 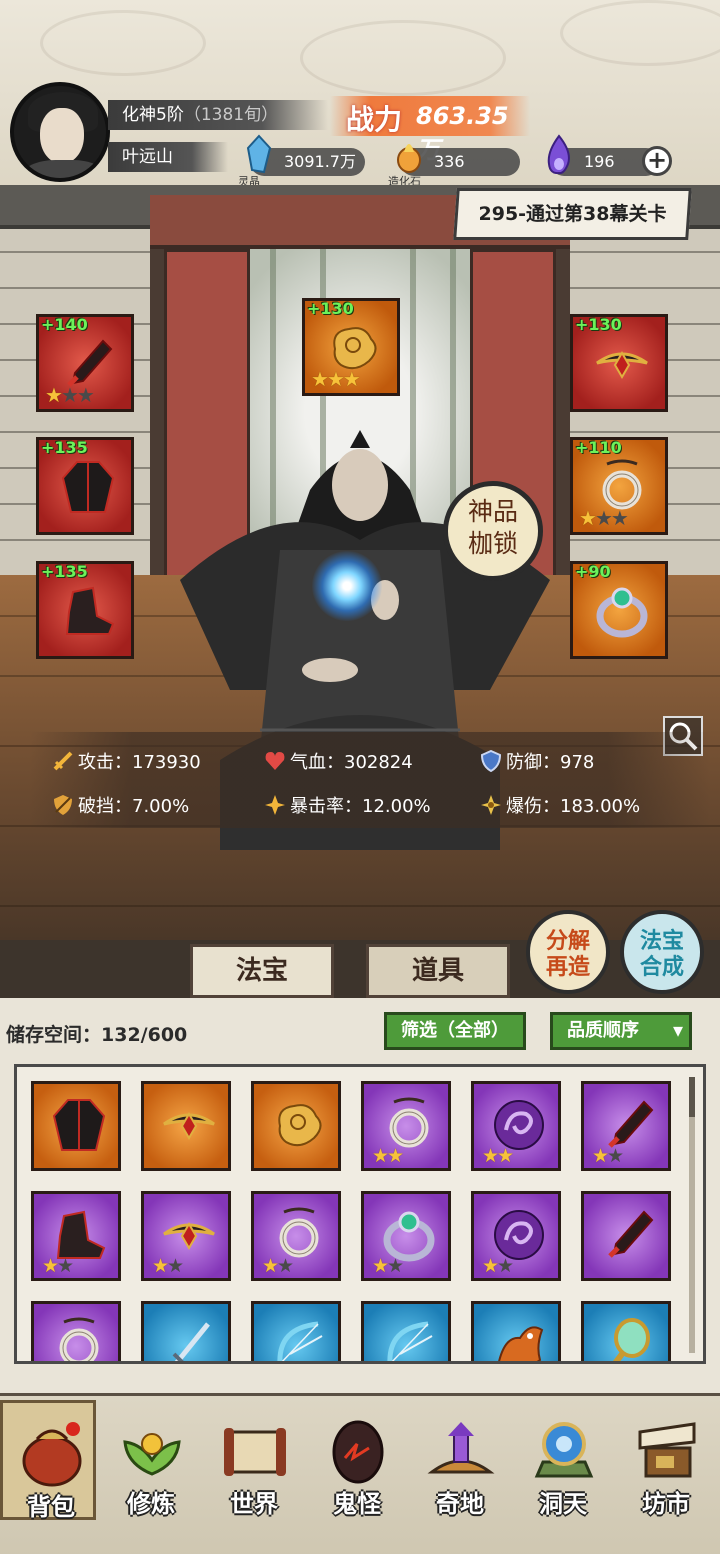 I want to click on nav-item-lotus: 修炼, so click(x=151, y=1460).